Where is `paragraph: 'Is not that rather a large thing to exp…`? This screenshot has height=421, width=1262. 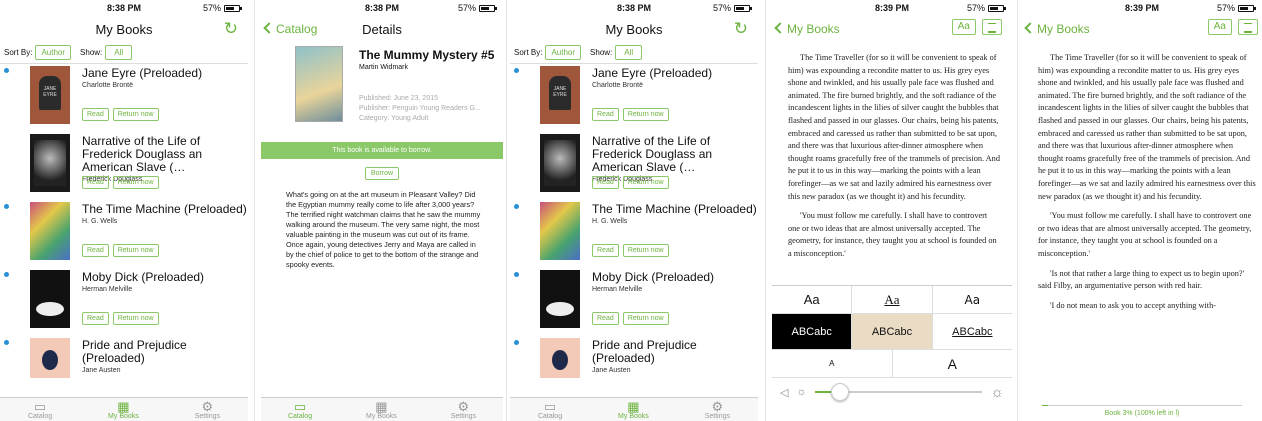
paragraph: 'Is not that rather a large thing to exp… is located at coordinates (1141, 279).